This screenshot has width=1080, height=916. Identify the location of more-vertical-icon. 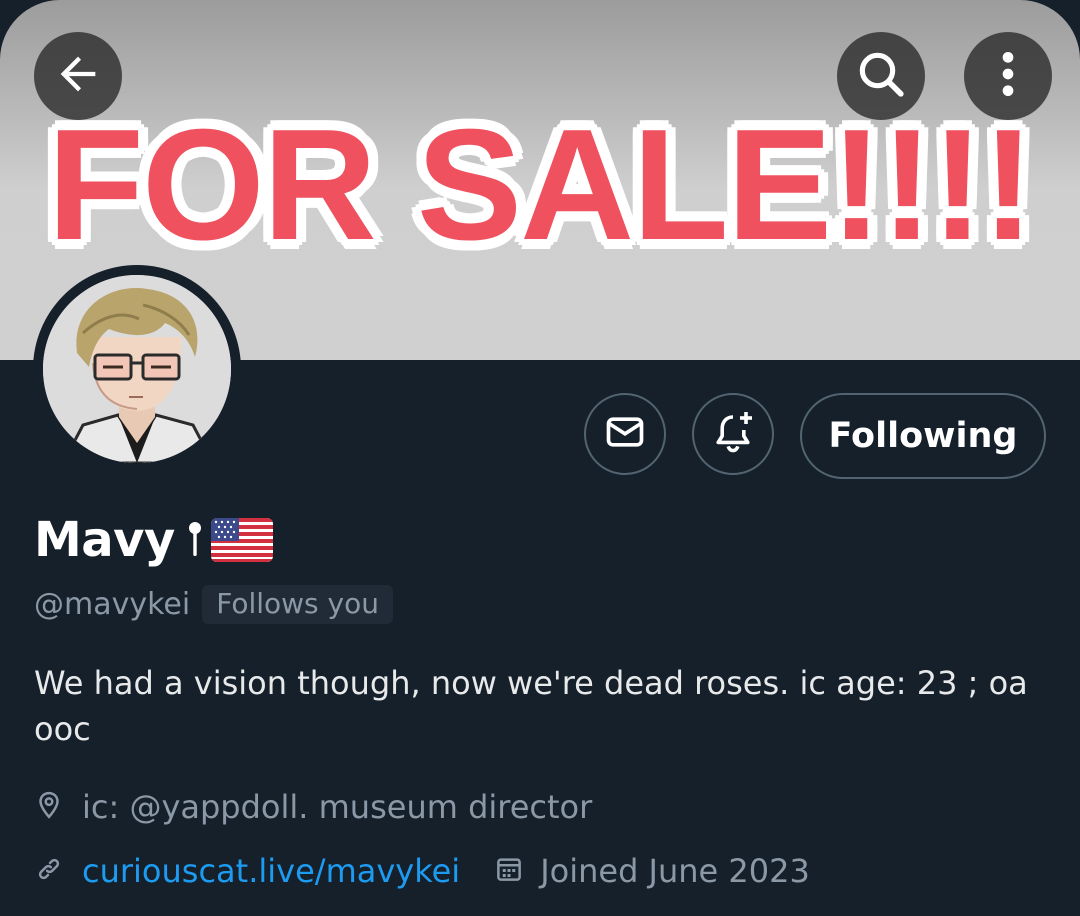
(1008, 76).